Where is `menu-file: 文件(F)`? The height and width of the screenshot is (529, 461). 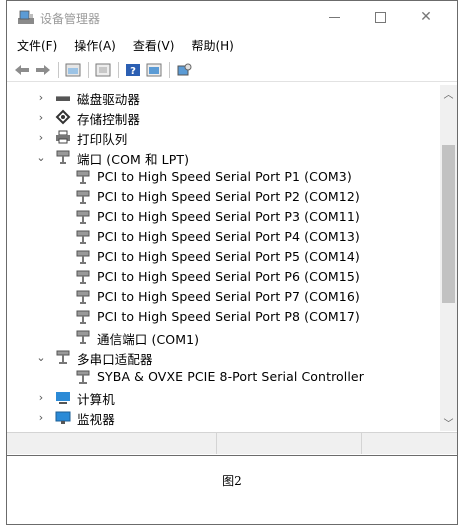
menu-file: 文件(F) is located at coordinates (37, 45).